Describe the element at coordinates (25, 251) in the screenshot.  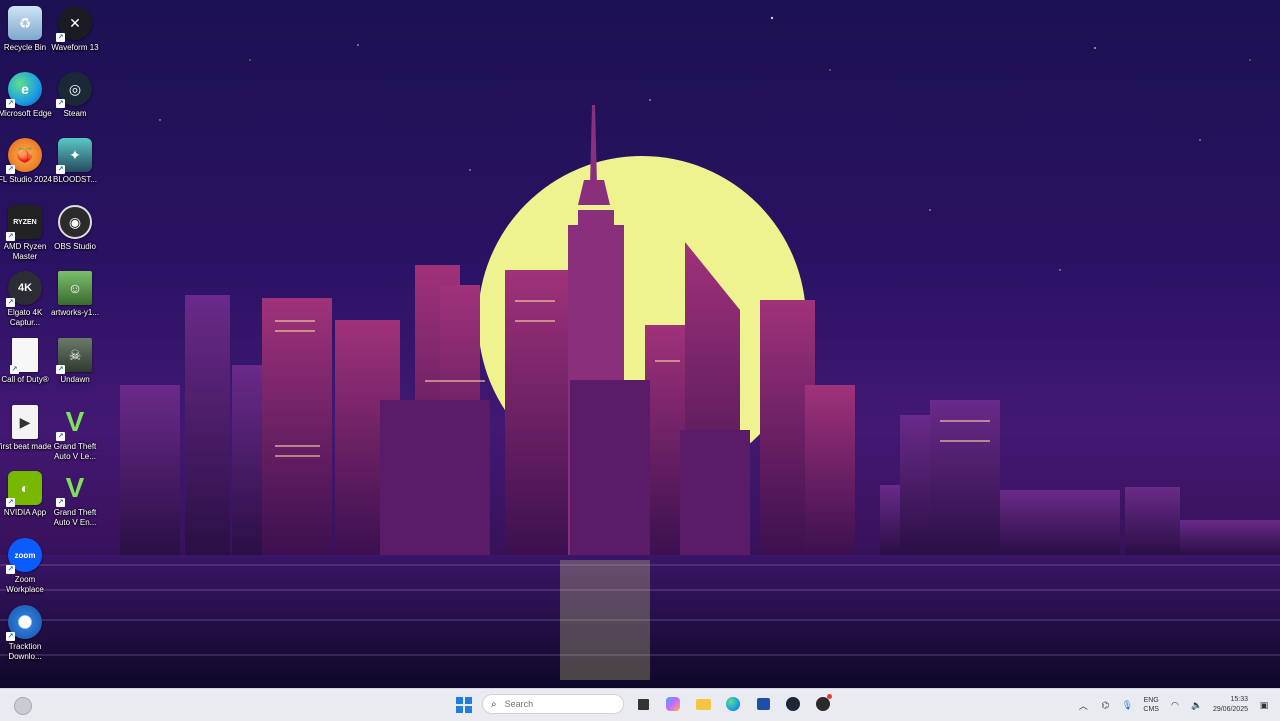
I see `desktop-icon-label: AMD Ryzen Master` at that location.